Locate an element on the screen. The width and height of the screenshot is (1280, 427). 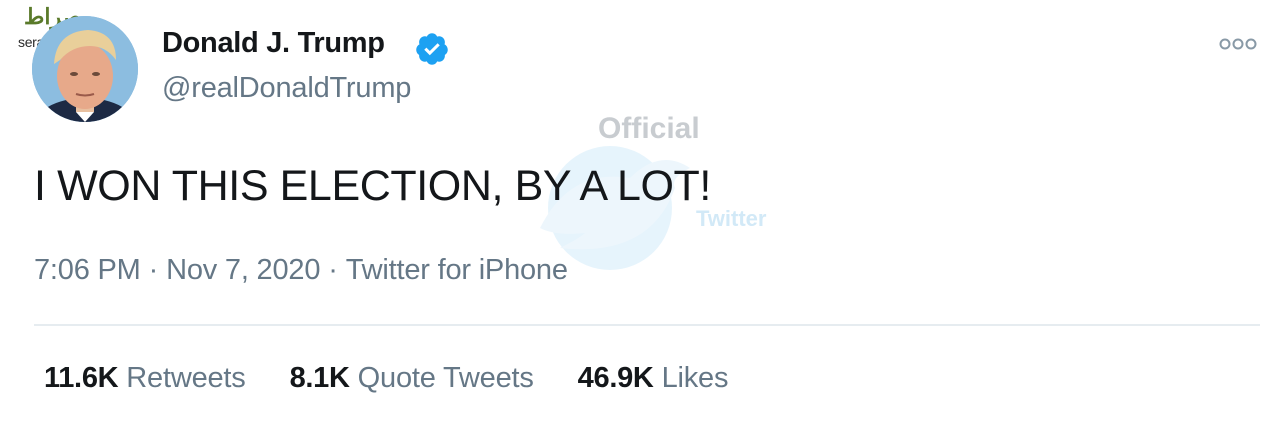
tweet-text: I WON THIS ELECTION, BY A LOT! is located at coordinates (372, 186).